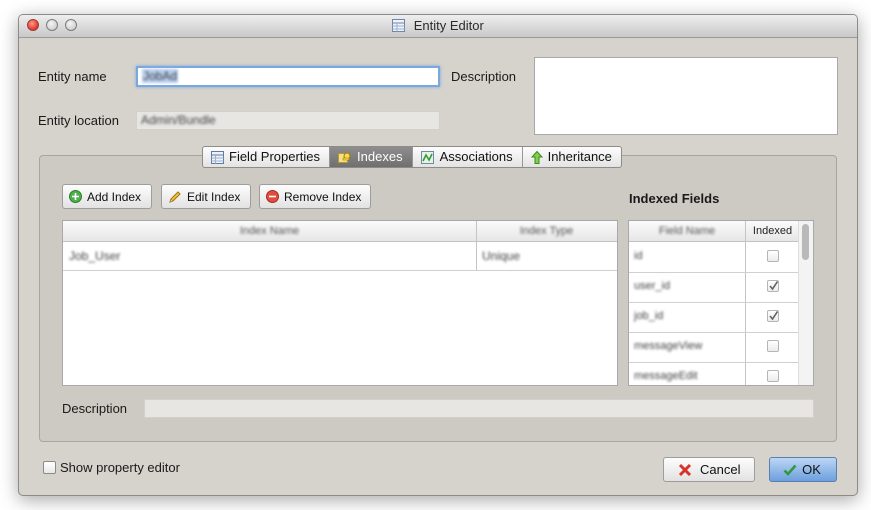 Image resolution: width=871 pixels, height=510 pixels. I want to click on table-row: Job_User Unique, so click(340, 256).